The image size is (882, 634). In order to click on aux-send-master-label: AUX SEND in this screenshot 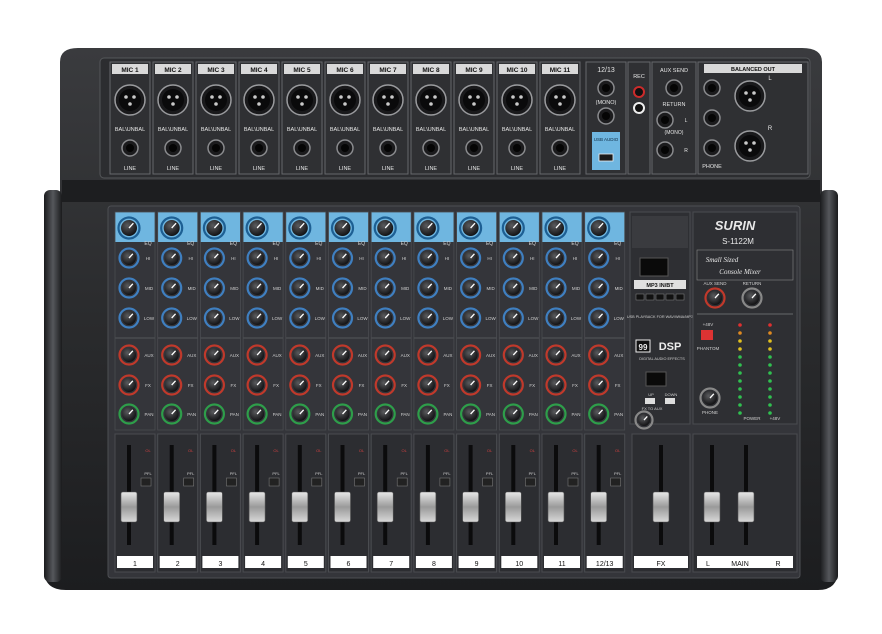, I will do `click(715, 283)`.